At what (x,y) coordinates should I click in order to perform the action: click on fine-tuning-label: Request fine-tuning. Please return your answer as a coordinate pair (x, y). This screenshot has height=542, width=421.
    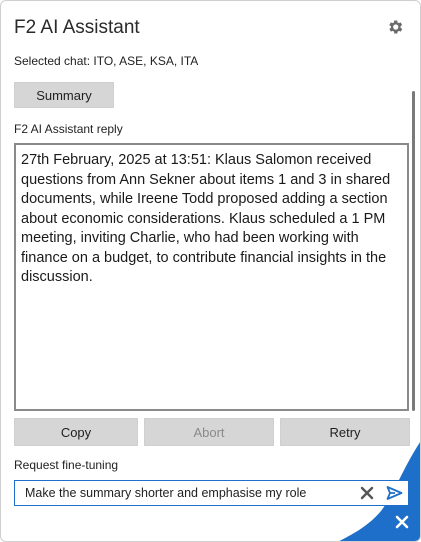
    Looking at the image, I should click on (66, 465).